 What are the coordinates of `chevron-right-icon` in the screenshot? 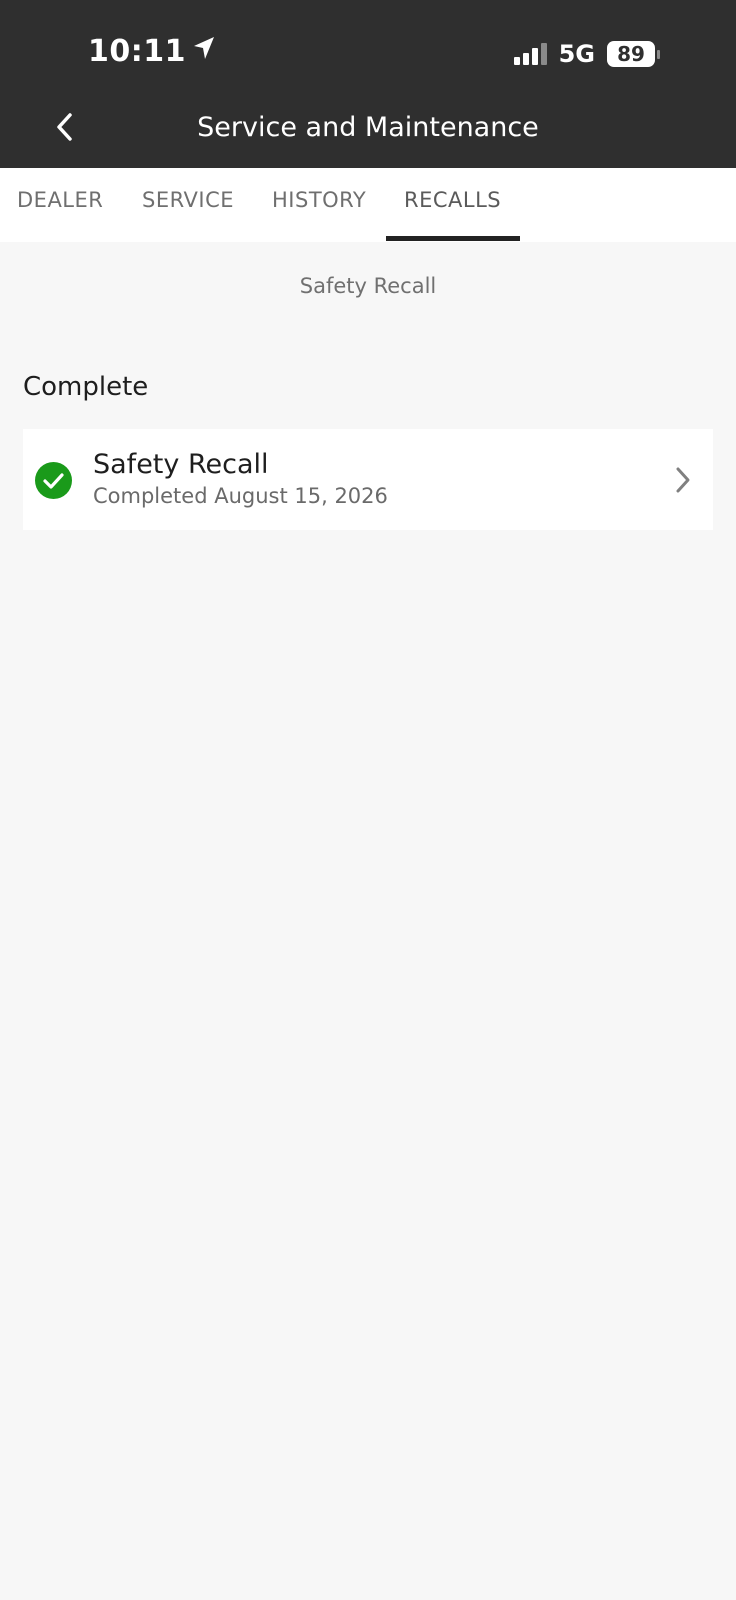 It's located at (683, 480).